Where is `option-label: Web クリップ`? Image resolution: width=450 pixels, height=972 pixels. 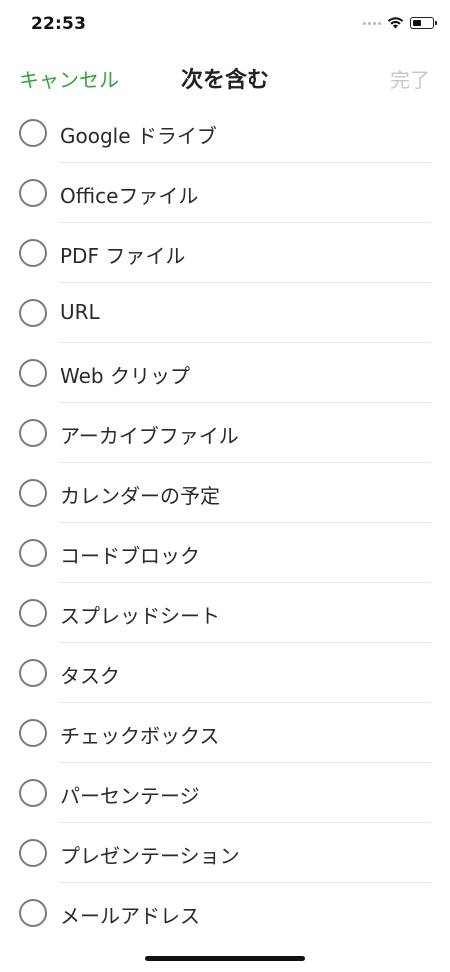
option-label: Web クリップ is located at coordinates (125, 376).